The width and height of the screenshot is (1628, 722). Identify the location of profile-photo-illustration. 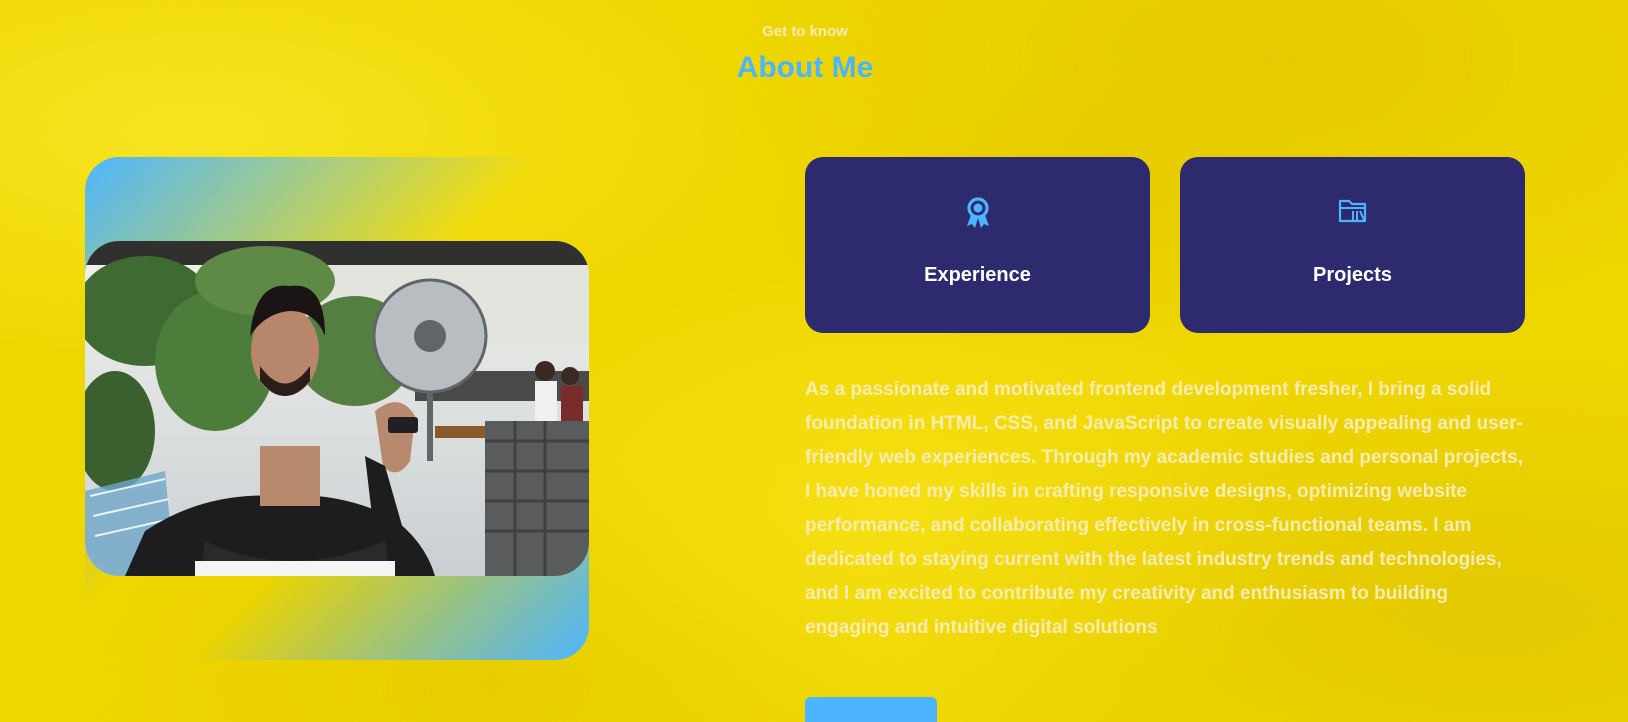
(337, 408).